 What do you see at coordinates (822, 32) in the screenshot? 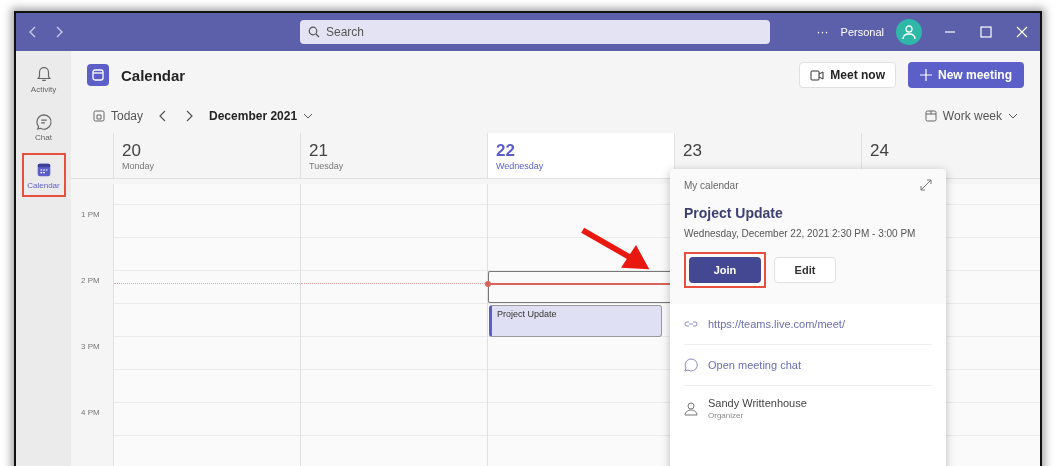
I see `more-options: ···` at bounding box center [822, 32].